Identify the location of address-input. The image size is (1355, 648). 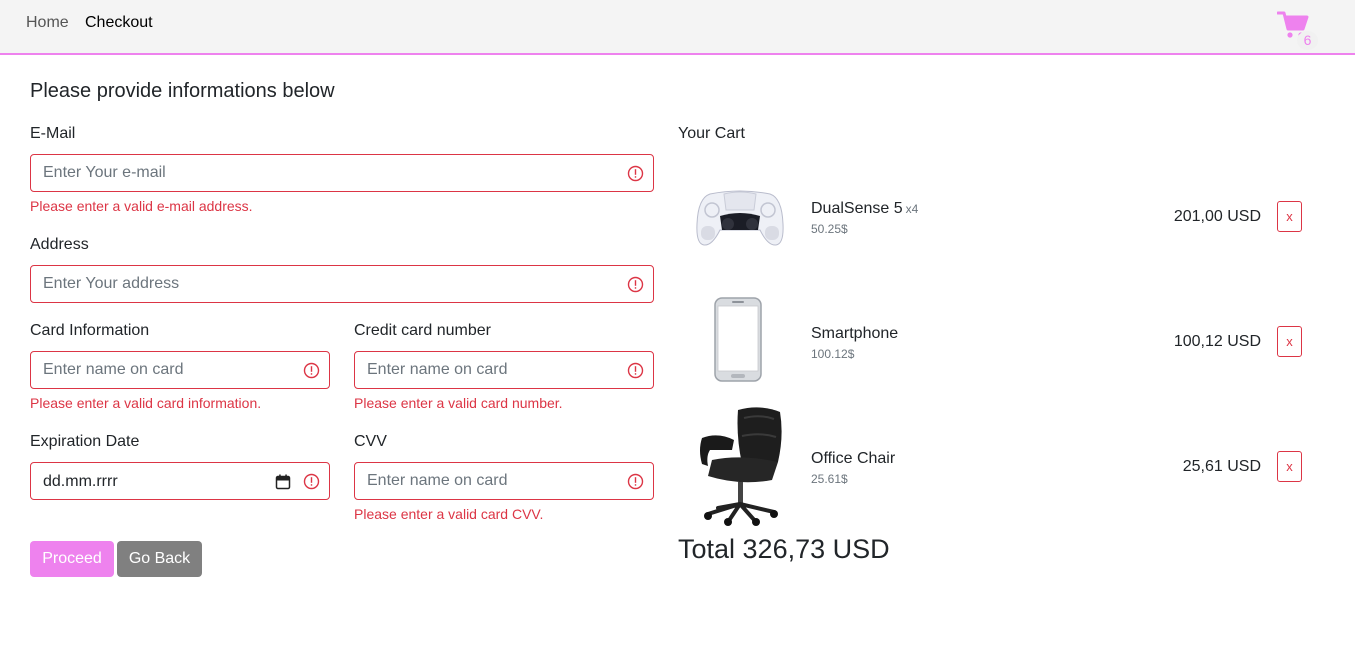
(328, 284).